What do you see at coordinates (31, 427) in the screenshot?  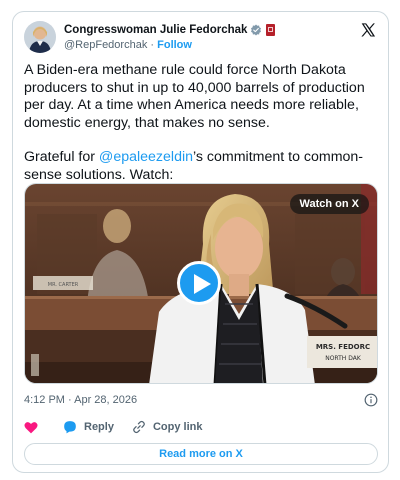 I see `heart-icon` at bounding box center [31, 427].